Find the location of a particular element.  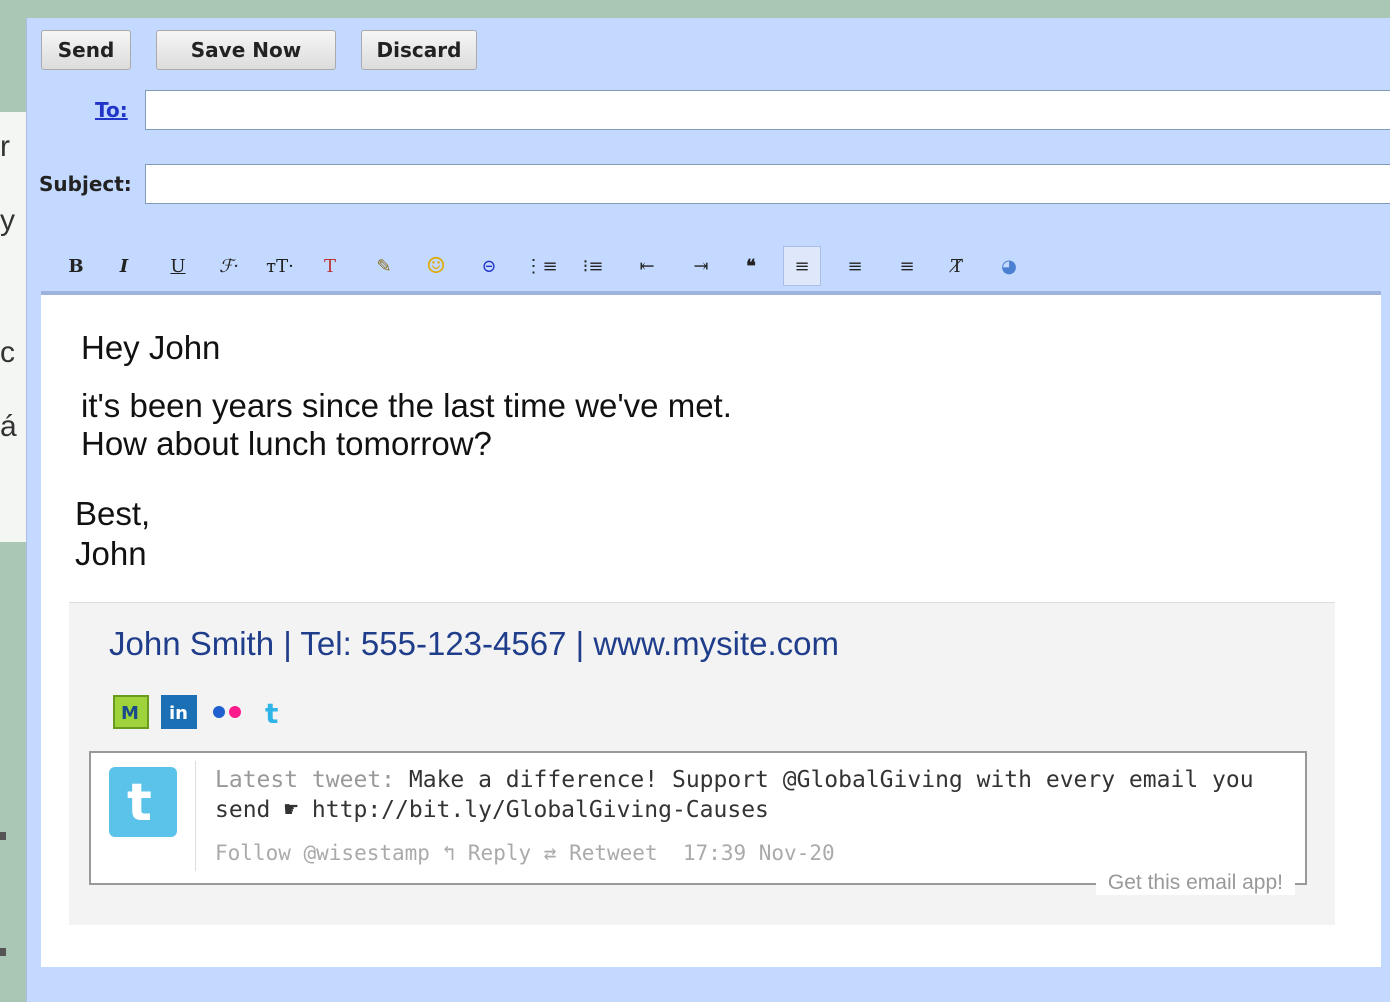

bulleted-list-icon: ⁝≡ is located at coordinates (593, 266).